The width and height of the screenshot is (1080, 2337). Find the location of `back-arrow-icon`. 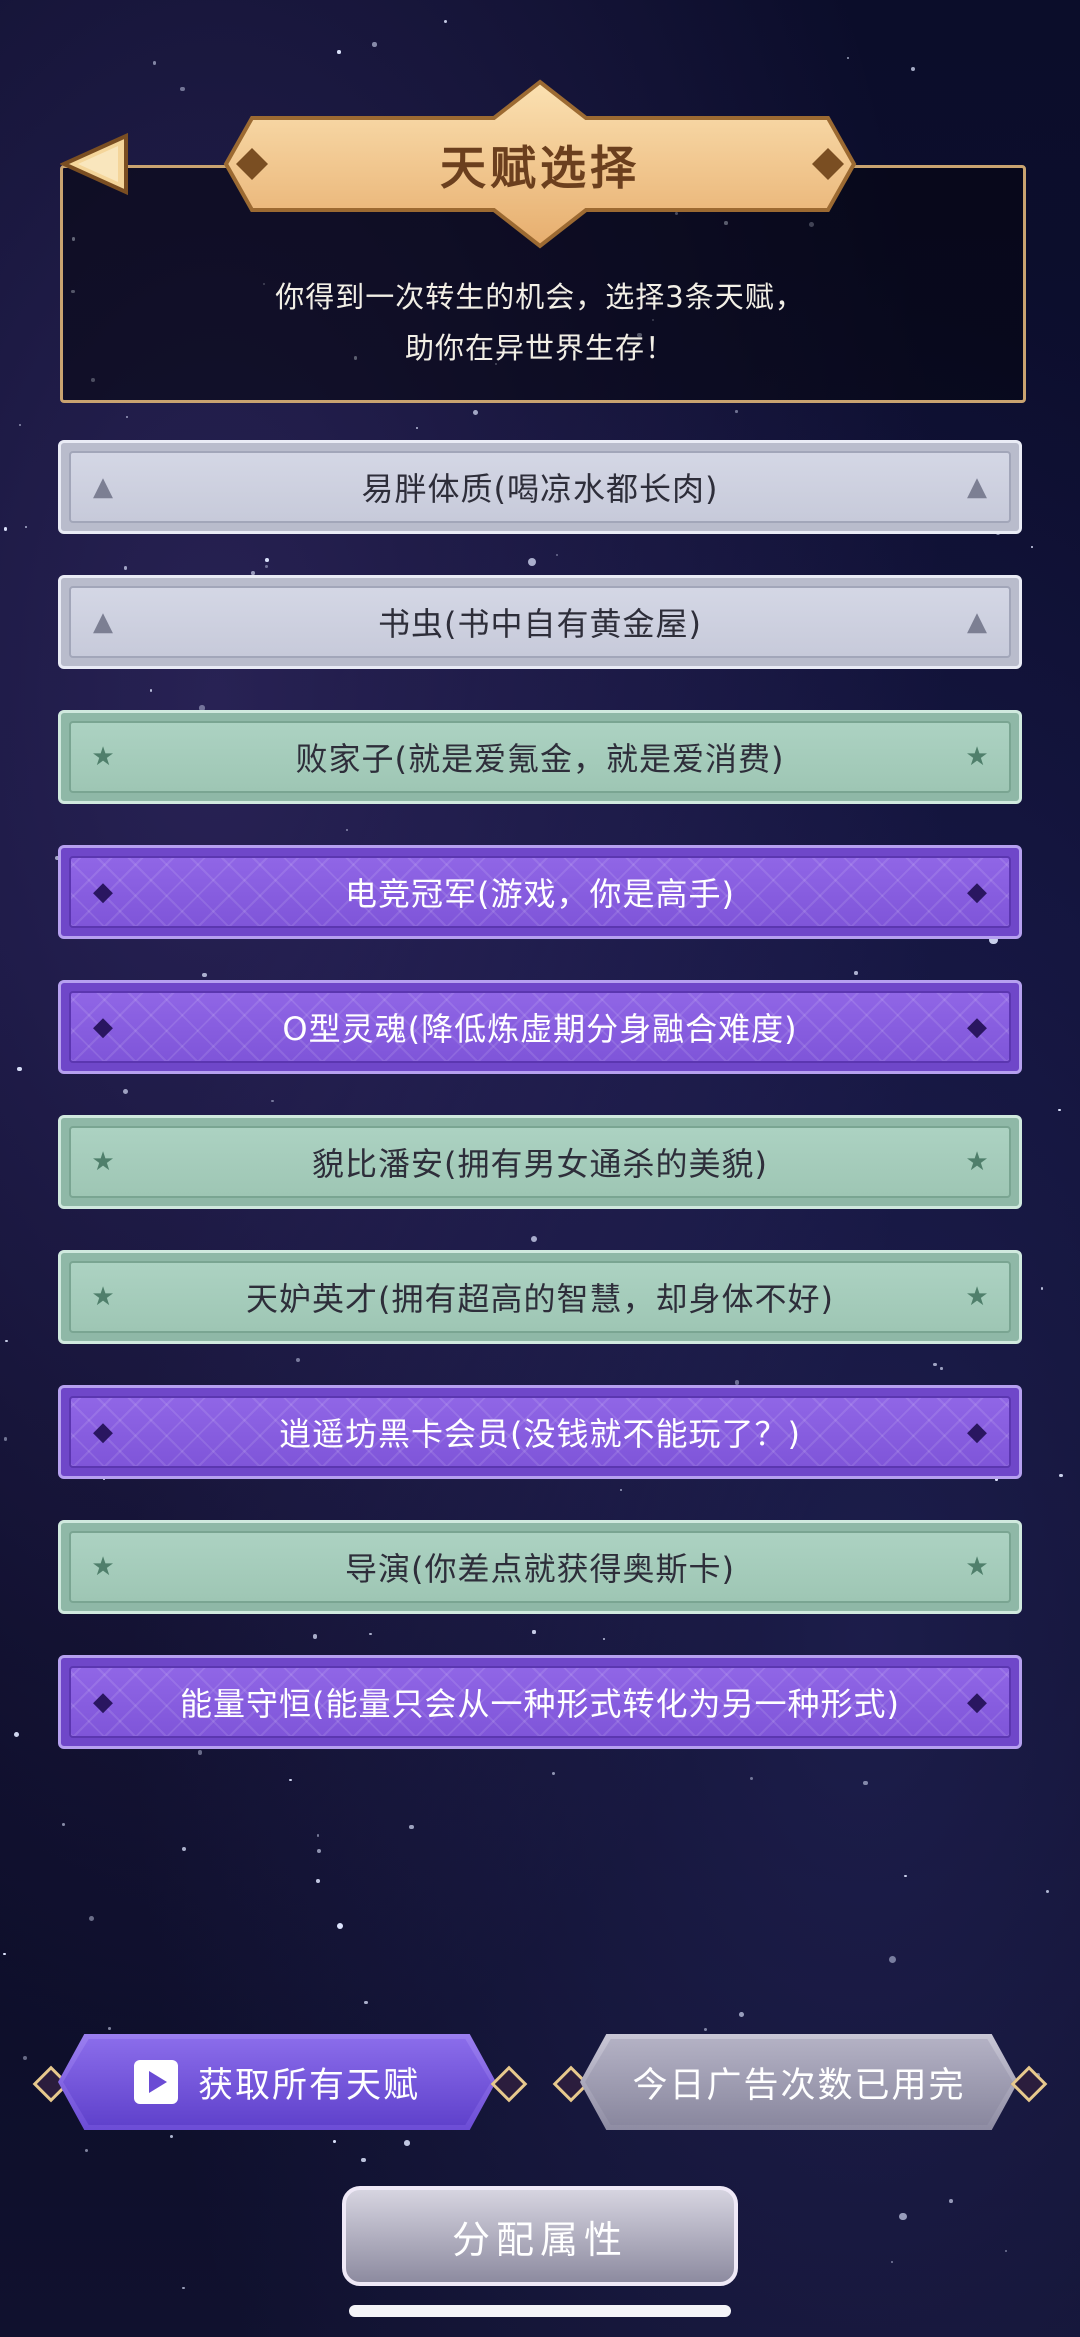

back-arrow-icon is located at coordinates (93, 164).